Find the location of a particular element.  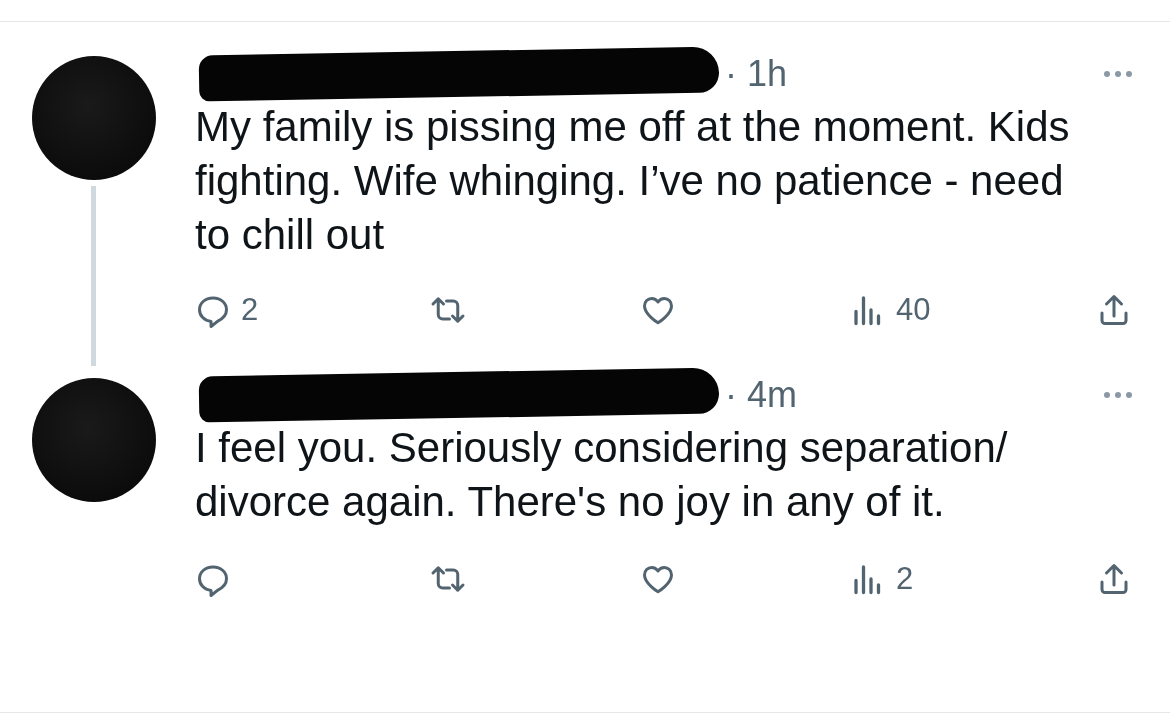

view-count: 2 is located at coordinates (905, 579).